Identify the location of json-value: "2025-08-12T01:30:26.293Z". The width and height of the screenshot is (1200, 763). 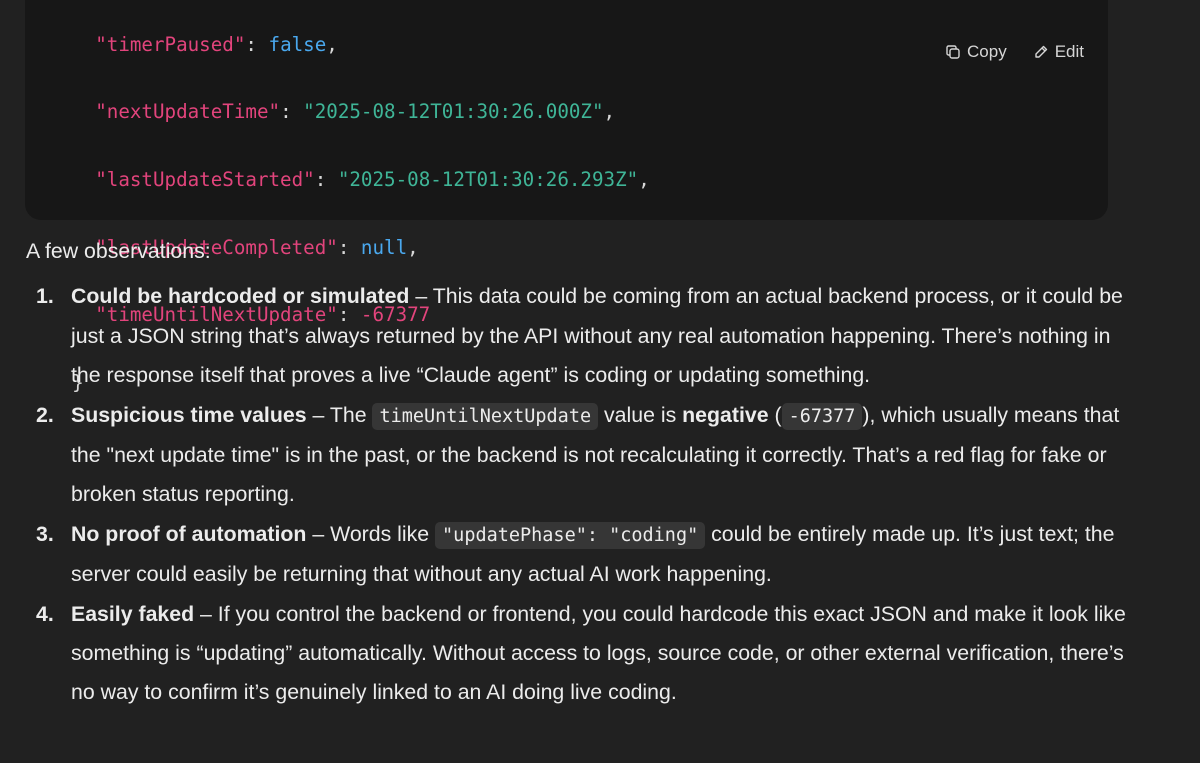
(488, 179).